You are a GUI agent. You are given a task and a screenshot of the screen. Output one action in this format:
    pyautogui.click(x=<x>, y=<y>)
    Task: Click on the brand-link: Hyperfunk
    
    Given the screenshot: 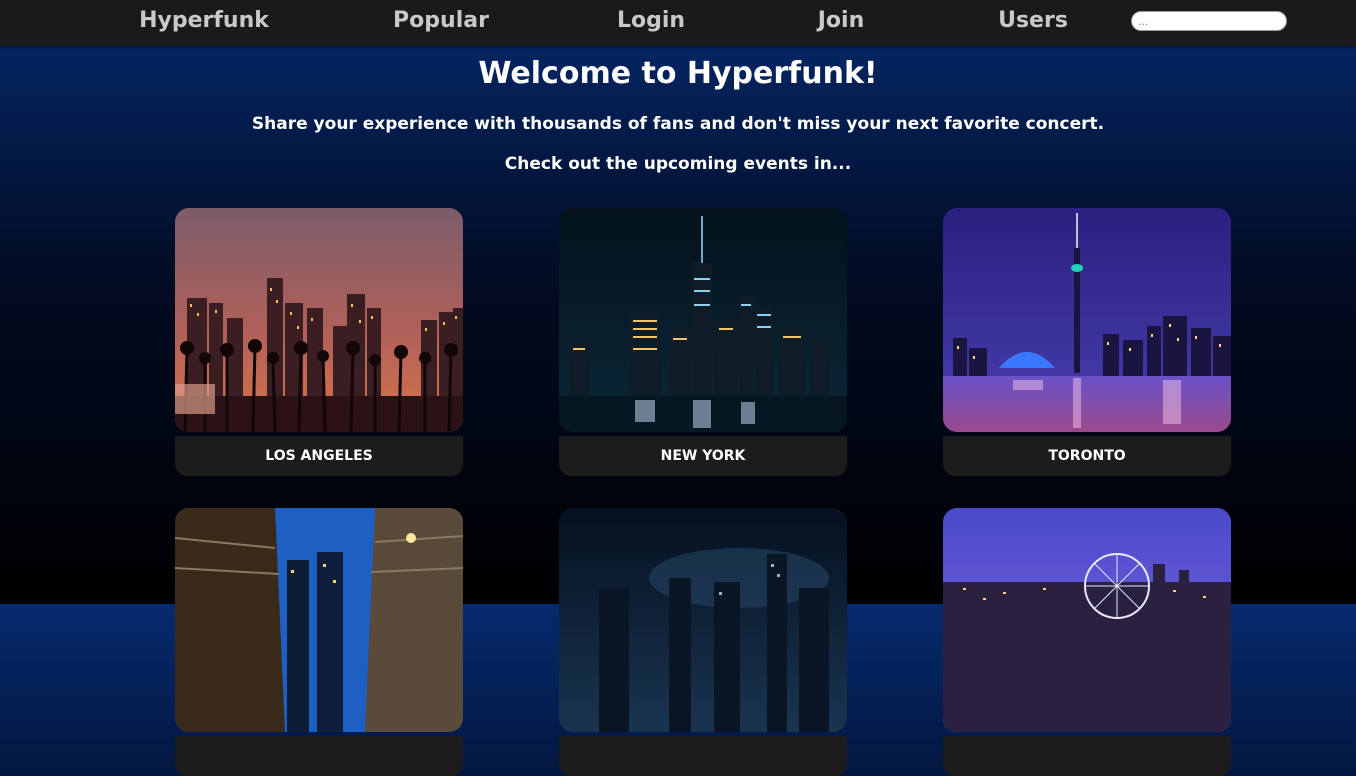 What is the action you would take?
    pyautogui.click(x=204, y=20)
    